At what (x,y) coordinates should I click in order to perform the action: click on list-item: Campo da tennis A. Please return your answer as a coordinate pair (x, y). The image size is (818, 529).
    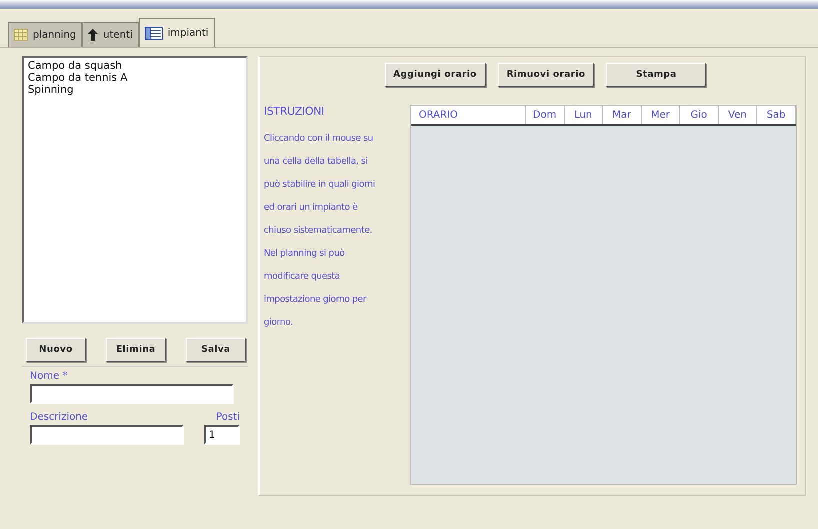
    Looking at the image, I should click on (135, 78).